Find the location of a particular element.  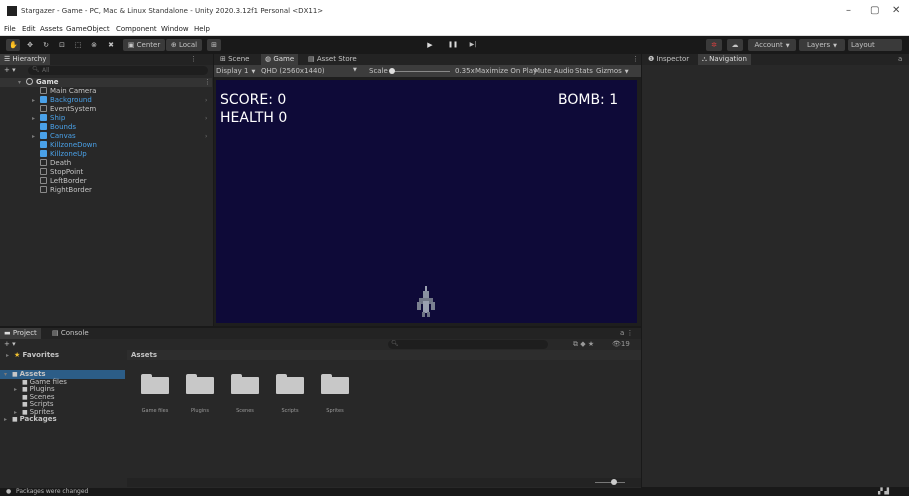

cloud-icon: ☁ is located at coordinates (735, 45).